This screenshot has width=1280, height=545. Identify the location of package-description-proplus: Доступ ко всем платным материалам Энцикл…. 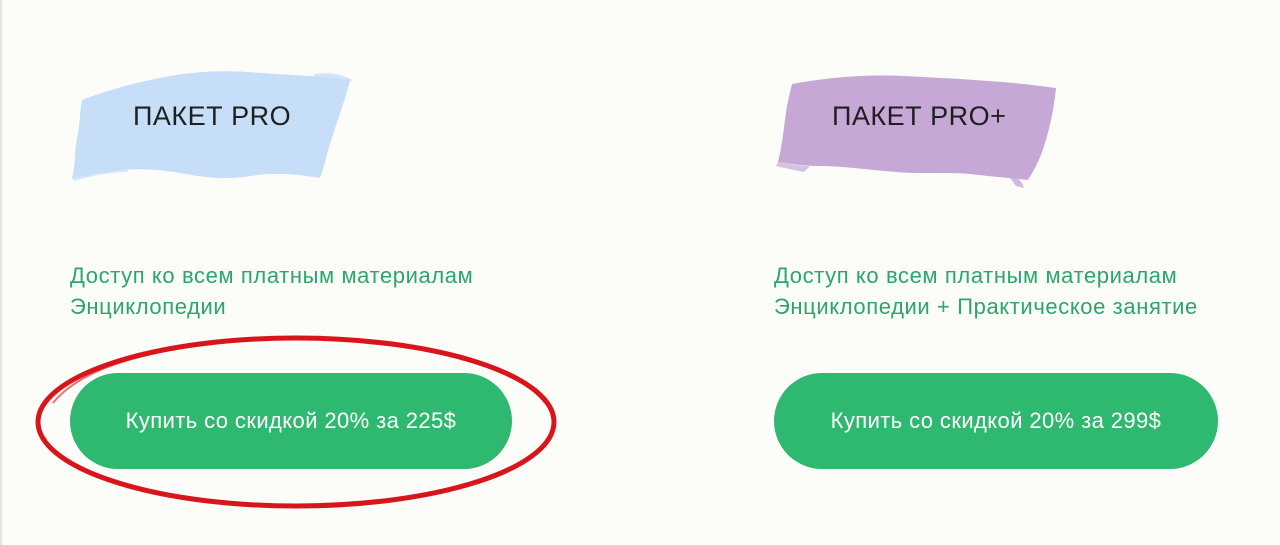
(1019, 291).